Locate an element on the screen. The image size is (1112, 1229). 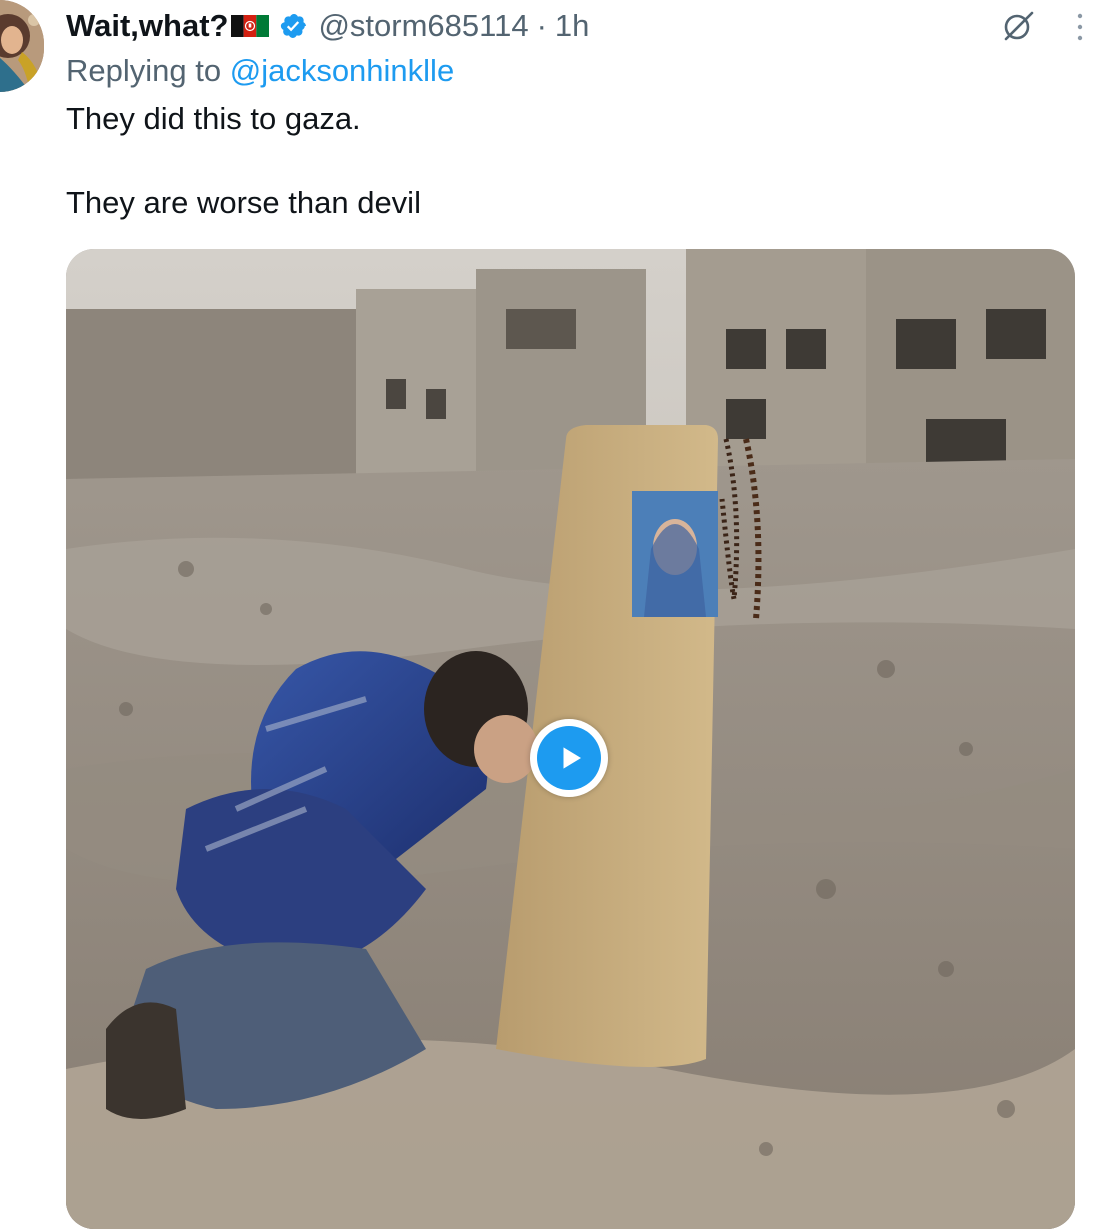
play-button is located at coordinates (569, 758).